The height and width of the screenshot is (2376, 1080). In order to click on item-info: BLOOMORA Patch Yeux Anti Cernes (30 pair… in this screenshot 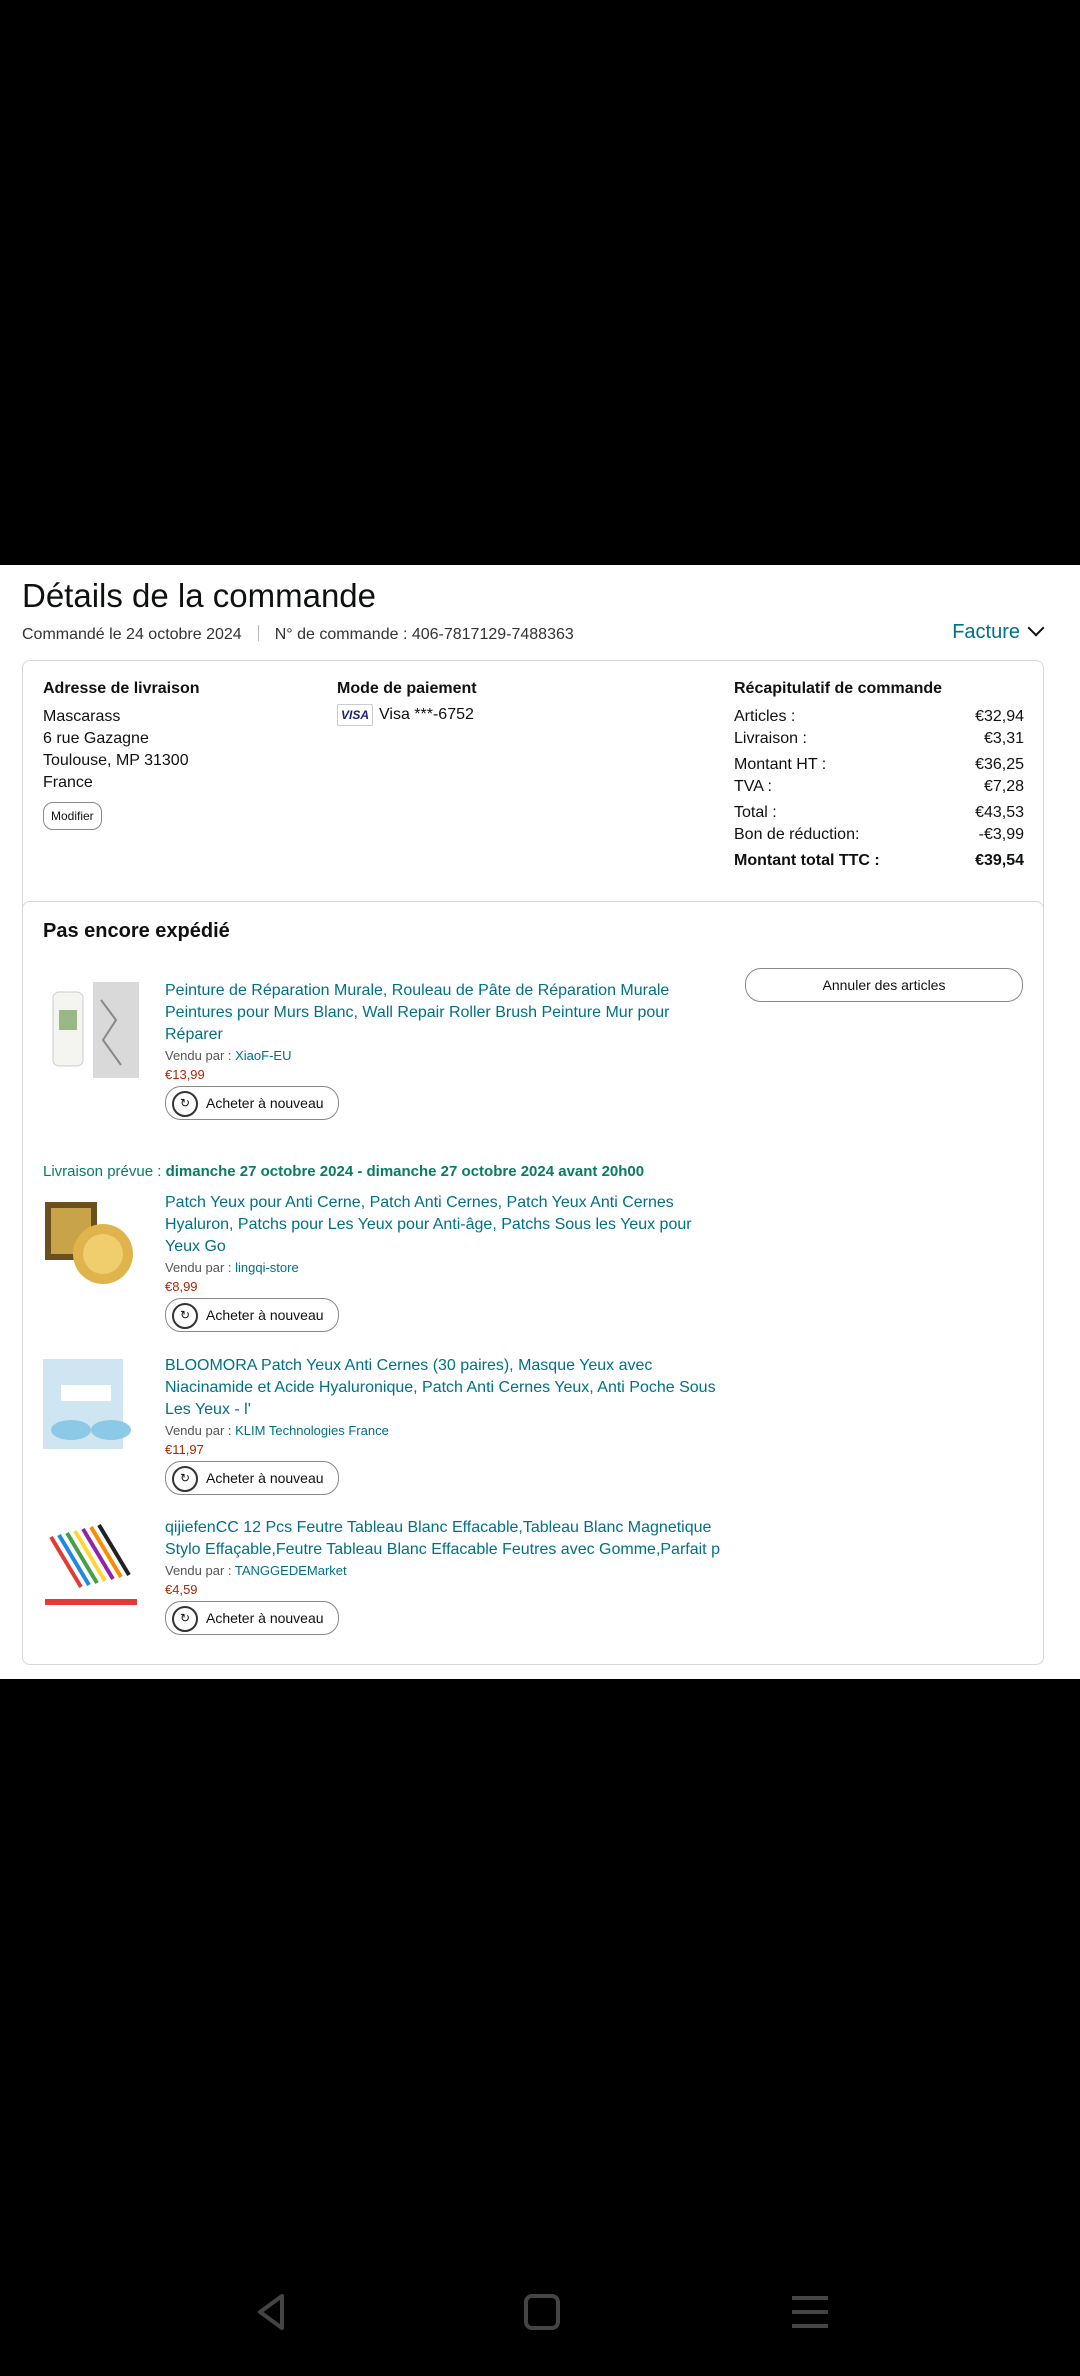, I will do `click(445, 1425)`.